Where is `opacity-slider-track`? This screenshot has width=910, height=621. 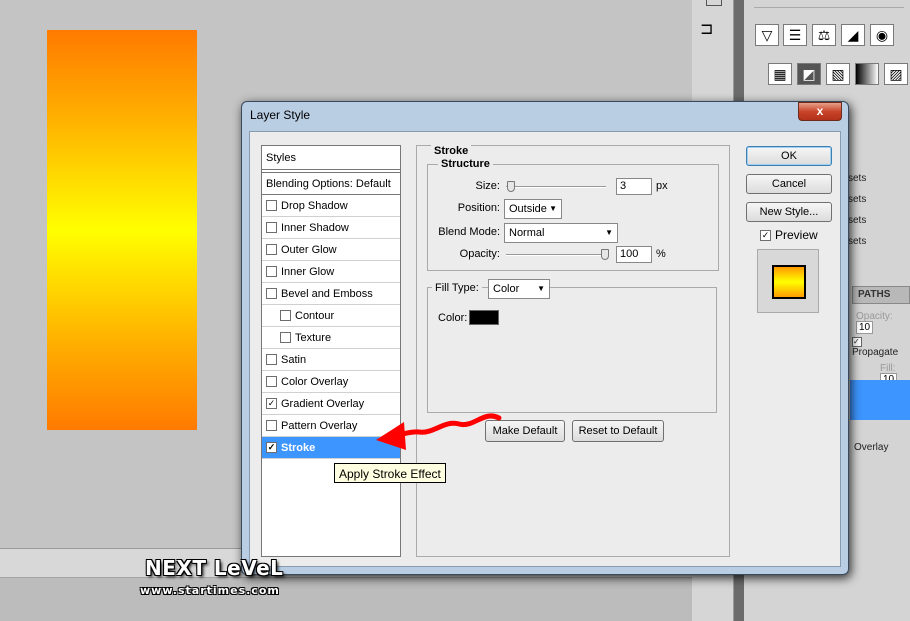 opacity-slider-track is located at coordinates (556, 255).